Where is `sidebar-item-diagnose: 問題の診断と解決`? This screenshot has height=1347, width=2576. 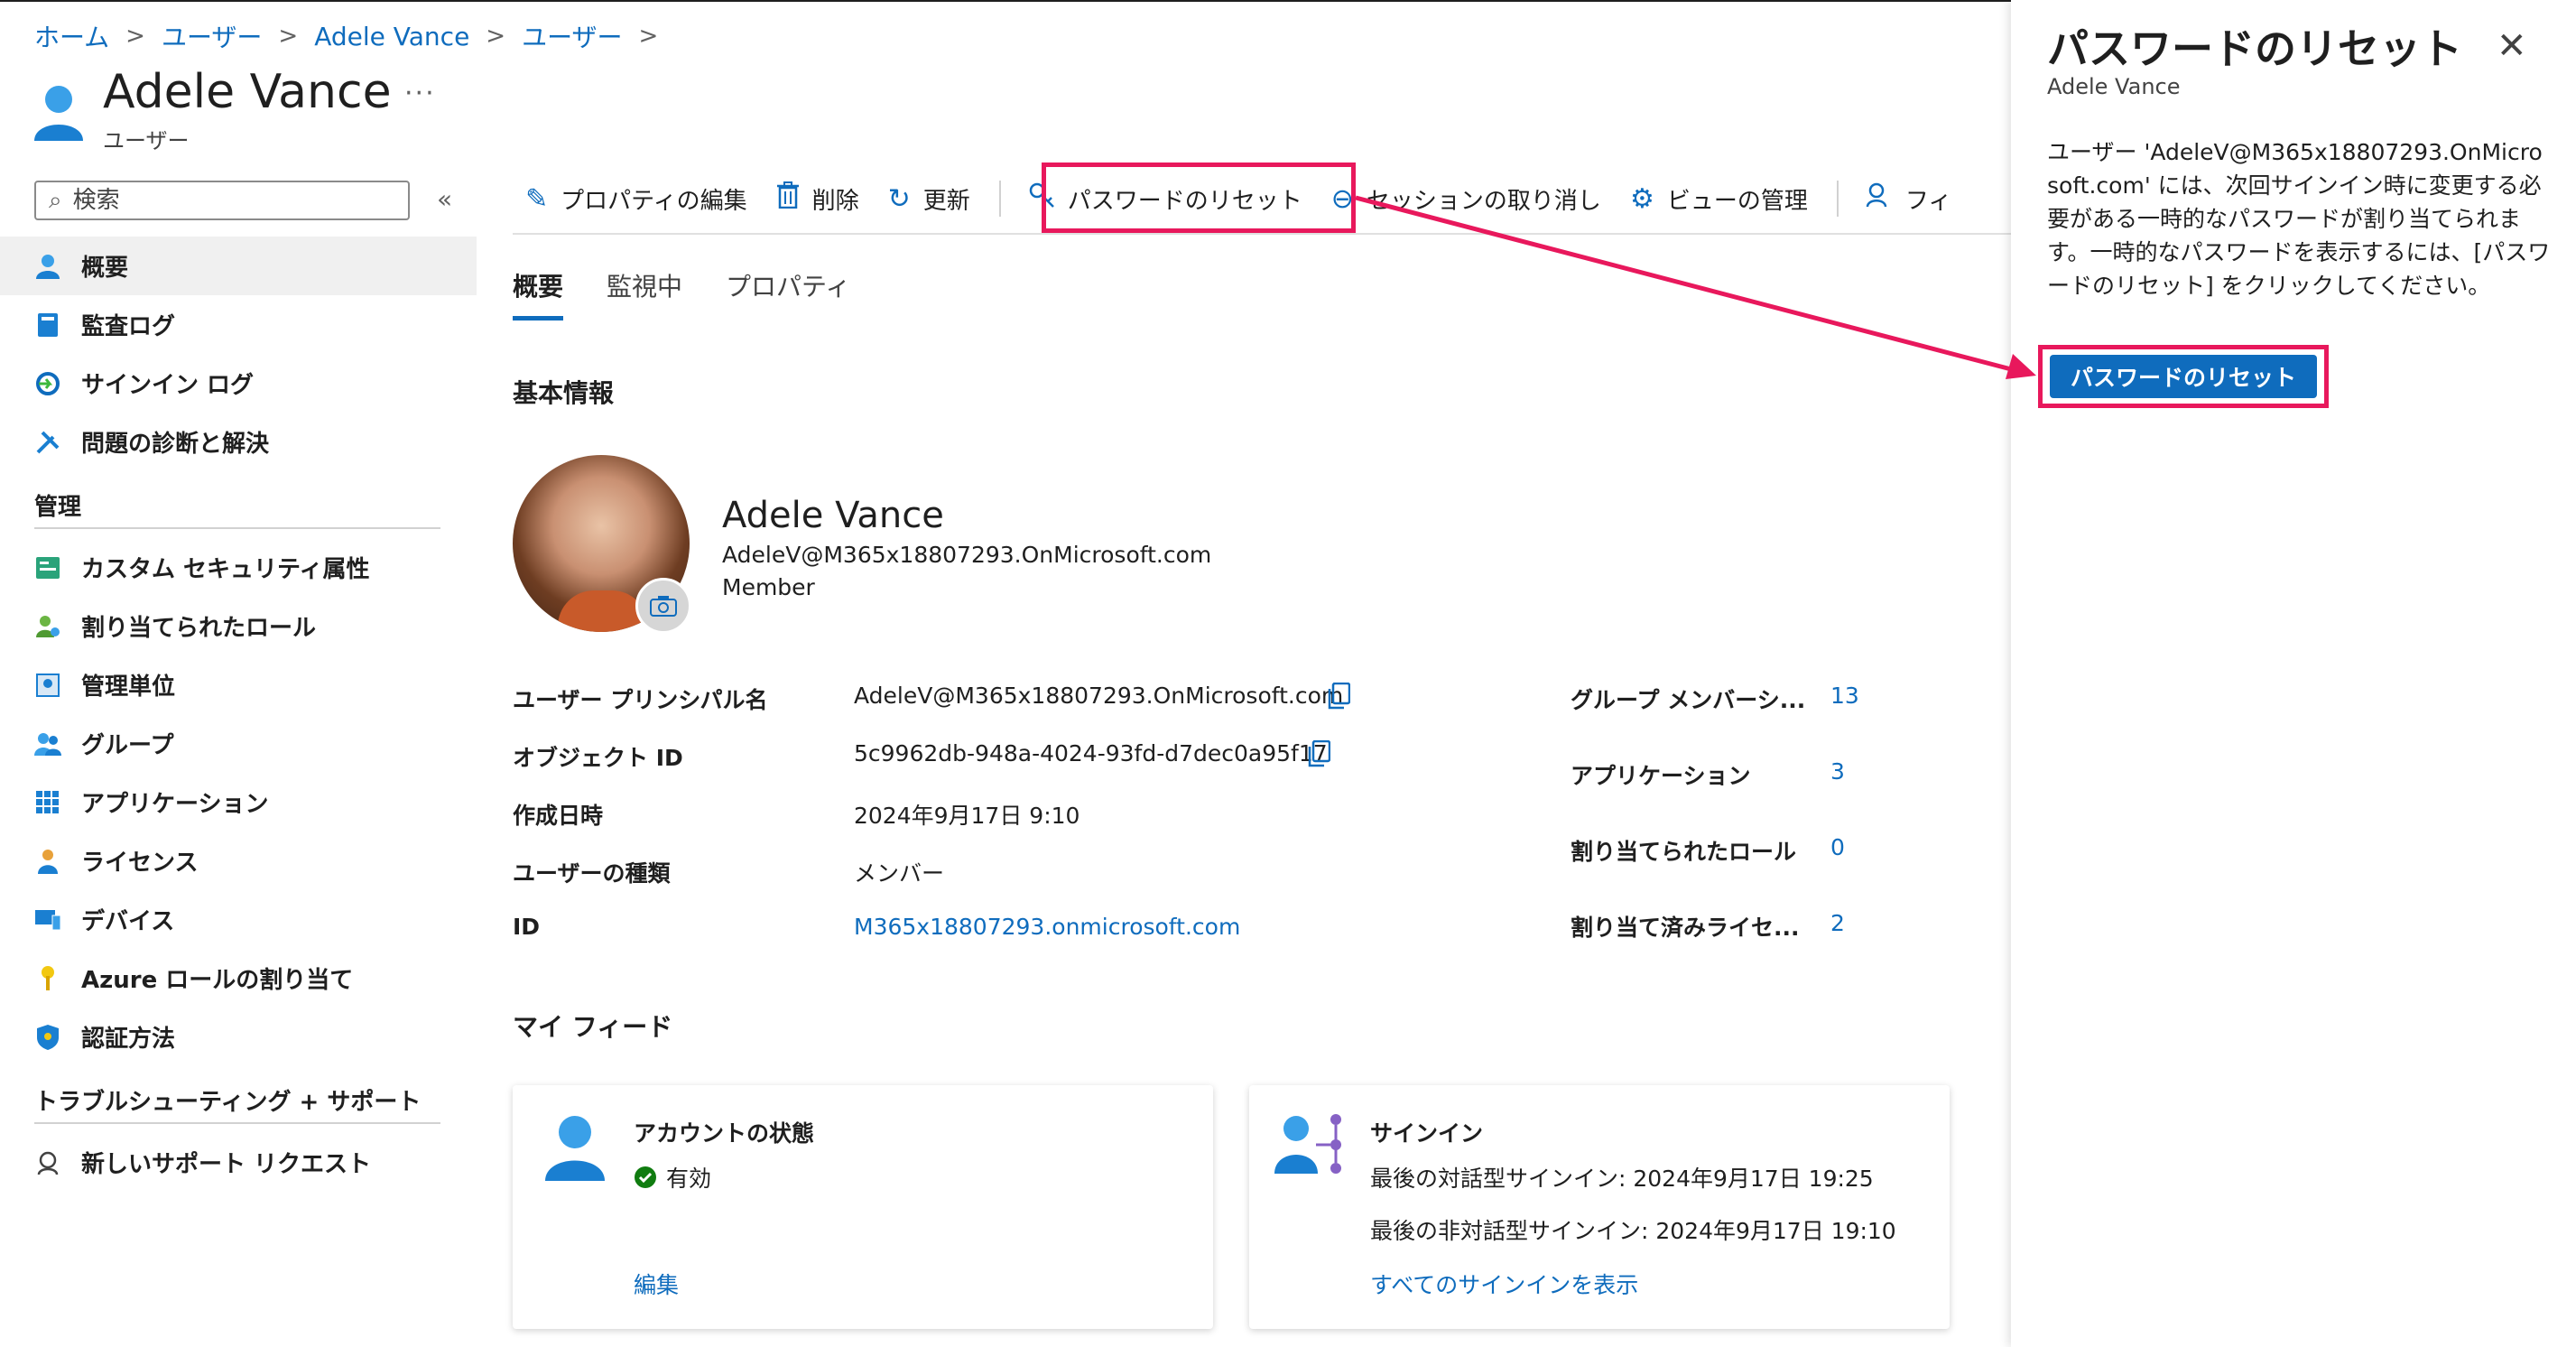
sidebar-item-diagnose: 問題の診断と解決 is located at coordinates (238, 442).